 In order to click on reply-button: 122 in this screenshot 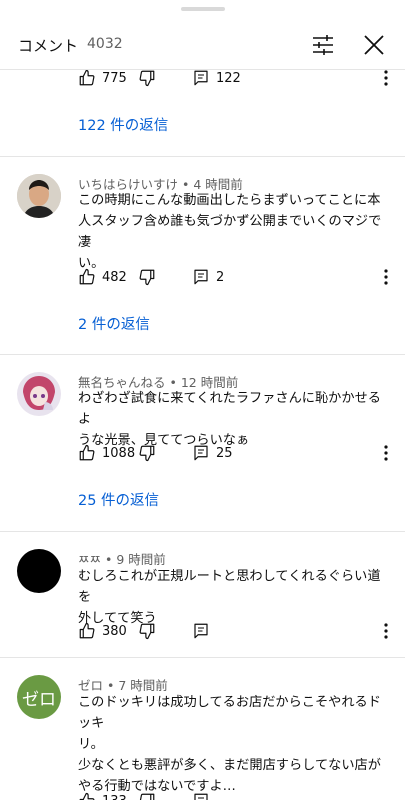, I will do `click(216, 81)`.